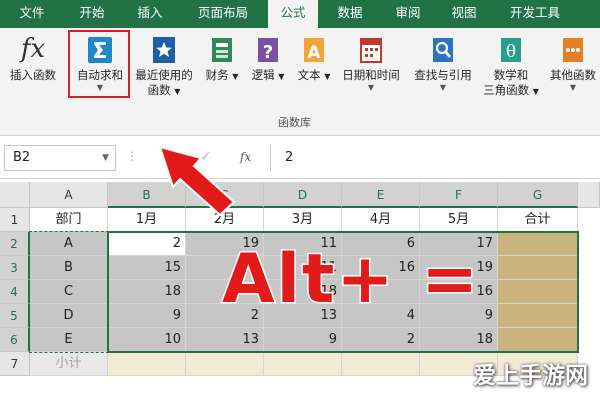  What do you see at coordinates (350, 280) in the screenshot?
I see `shortcut-overlay: Alt+ =` at bounding box center [350, 280].